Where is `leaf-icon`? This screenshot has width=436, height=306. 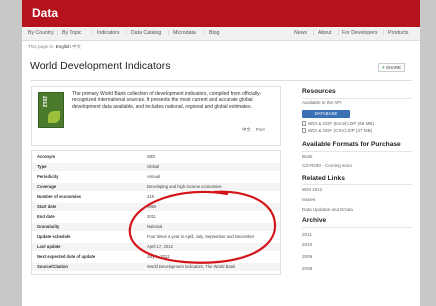 leaf-icon is located at coordinates (54, 117).